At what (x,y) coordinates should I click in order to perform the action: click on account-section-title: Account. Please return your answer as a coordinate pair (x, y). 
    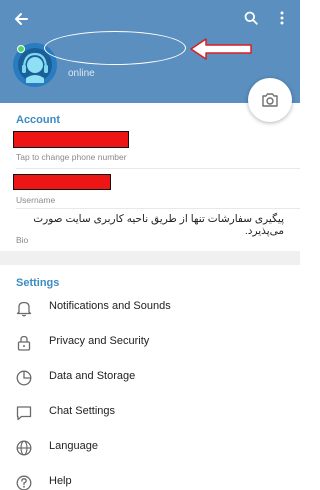
    Looking at the image, I should click on (38, 120).